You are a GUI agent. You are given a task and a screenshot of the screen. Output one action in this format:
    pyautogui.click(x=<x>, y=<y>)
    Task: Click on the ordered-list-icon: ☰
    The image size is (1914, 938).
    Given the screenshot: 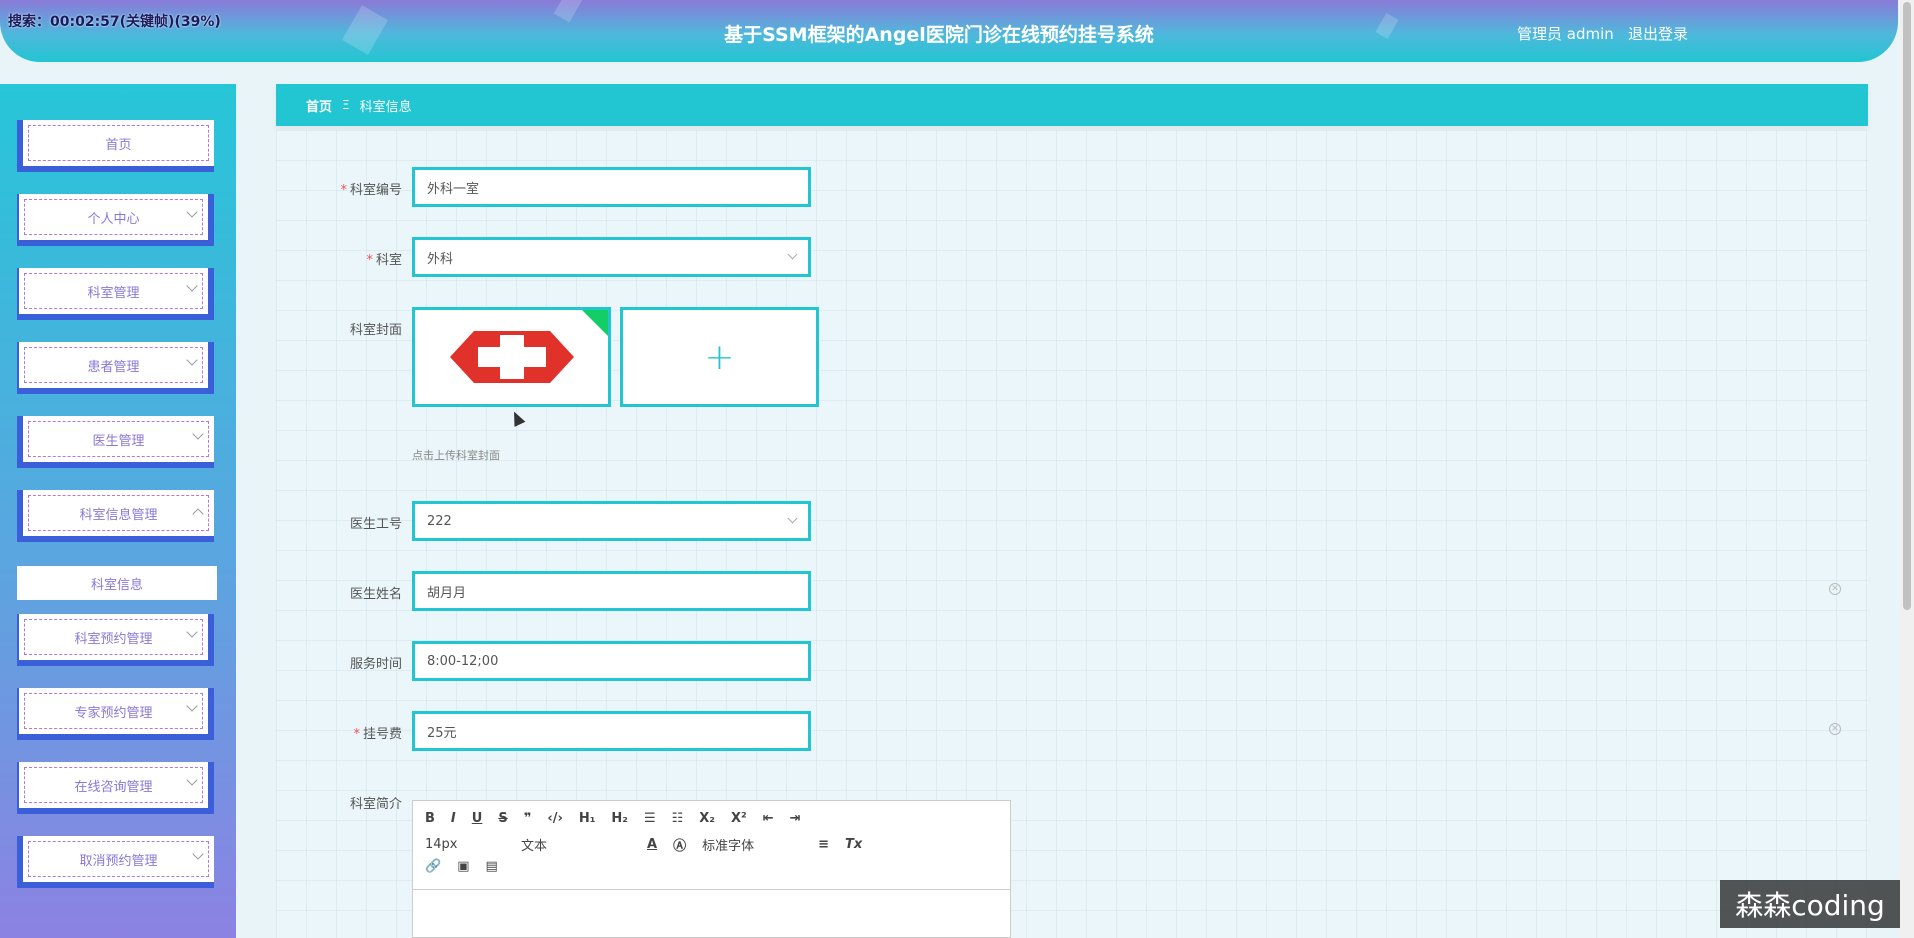 What is the action you would take?
    pyautogui.click(x=650, y=818)
    